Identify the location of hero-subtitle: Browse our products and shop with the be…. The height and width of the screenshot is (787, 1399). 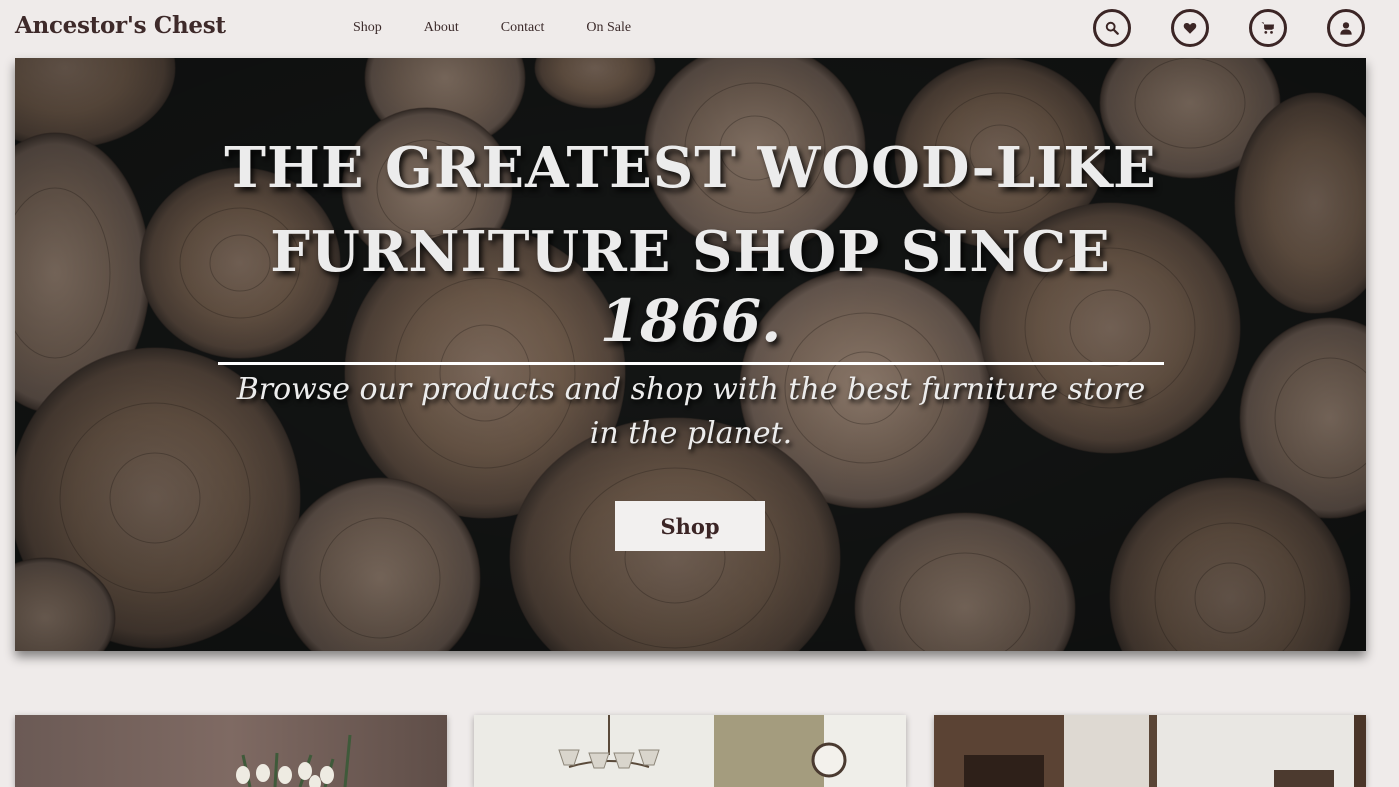
(691, 411).